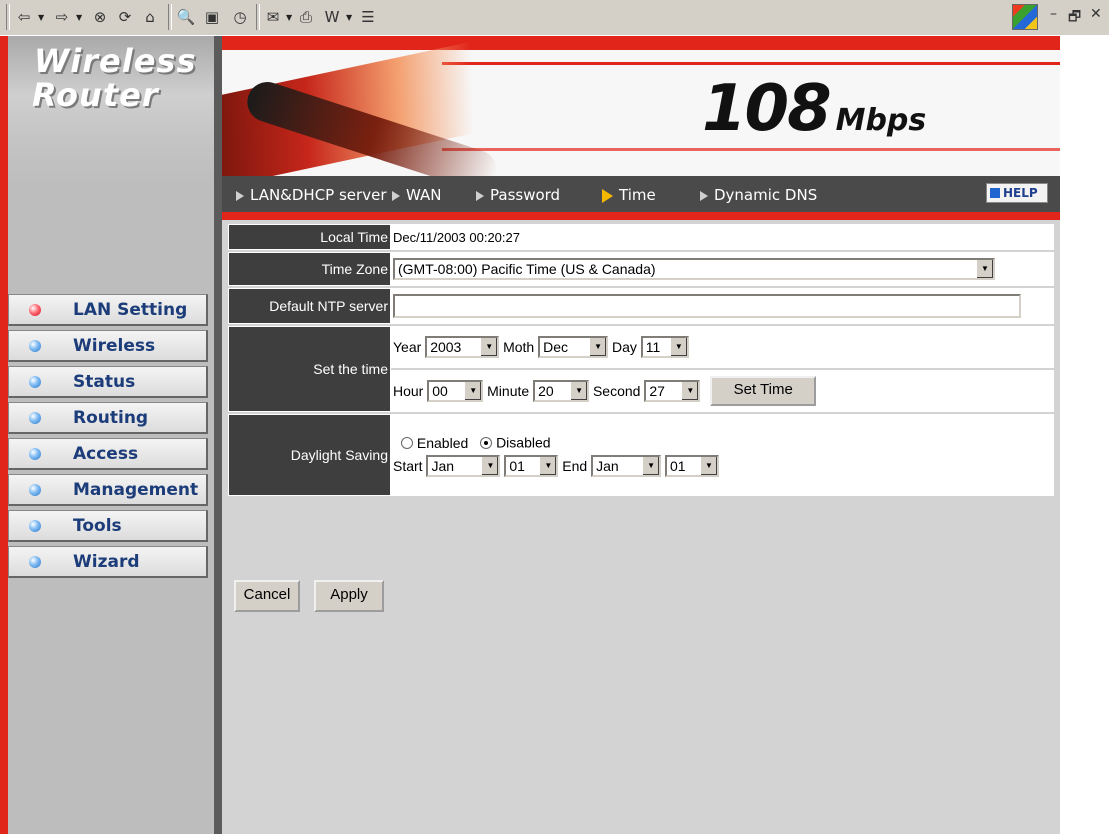  Describe the element at coordinates (629, 195) in the screenshot. I see `nav-time: Time` at that location.